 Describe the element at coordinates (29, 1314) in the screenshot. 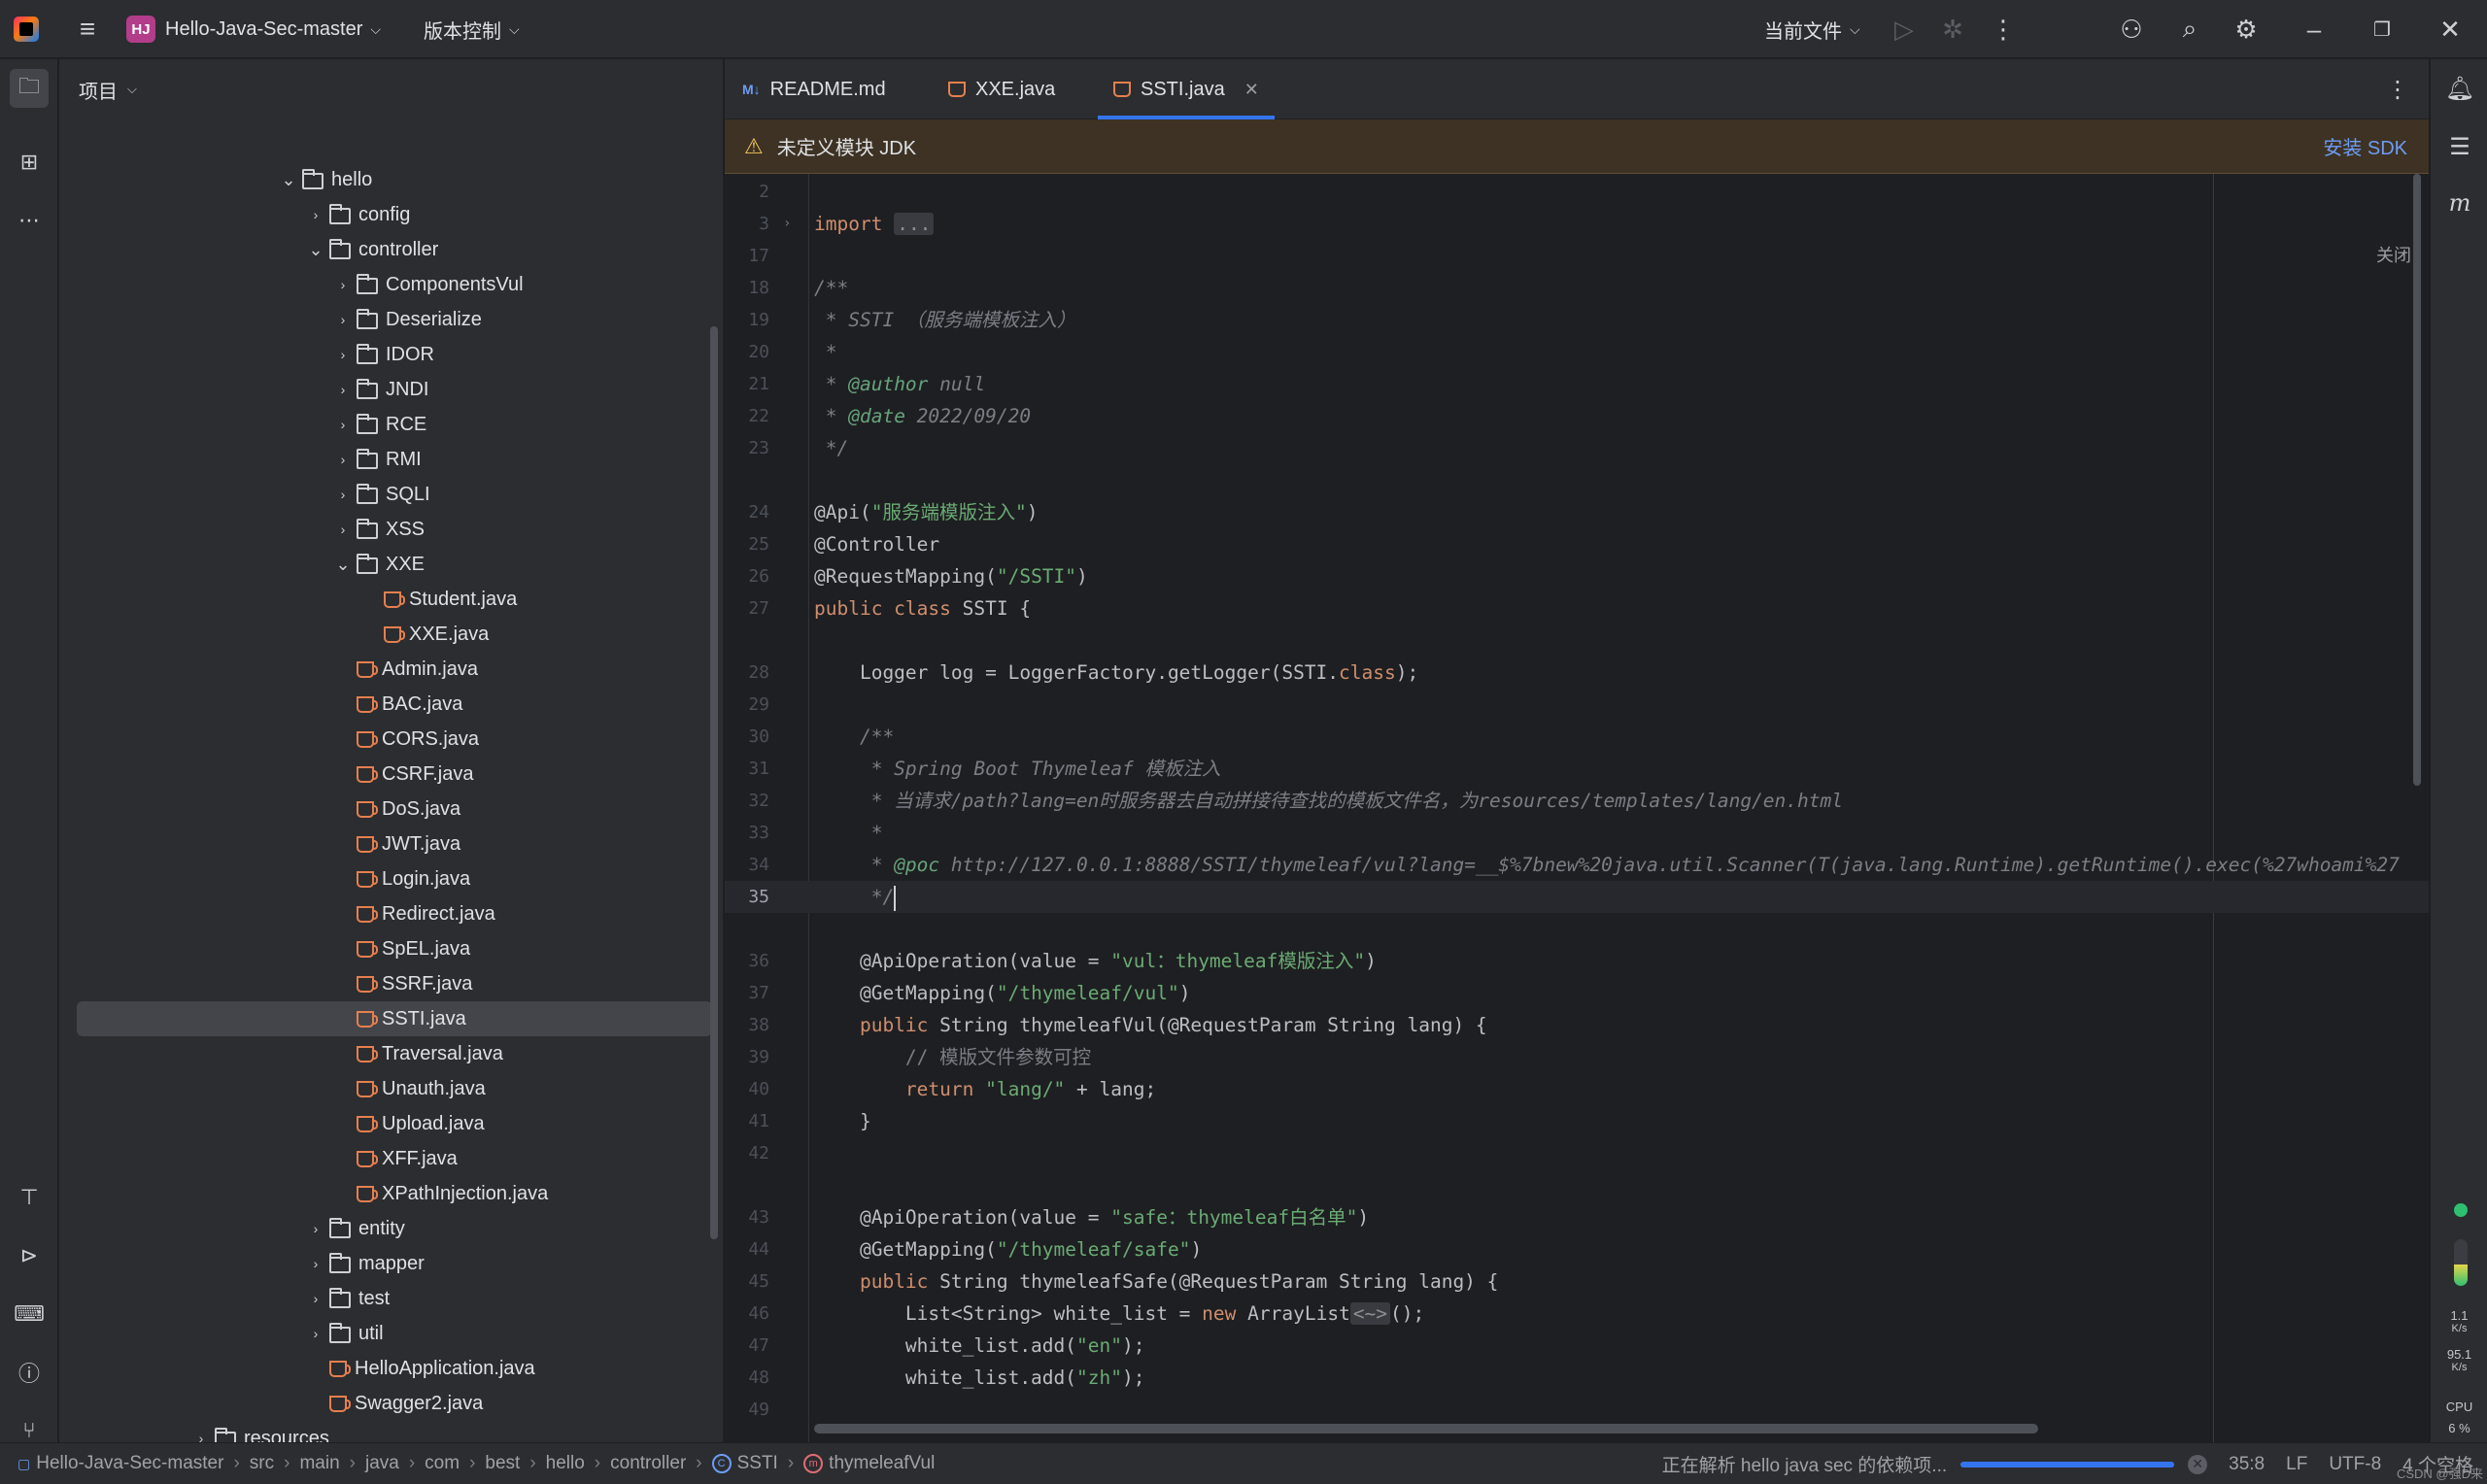

I see `terminal-tool-button: ⌨` at that location.